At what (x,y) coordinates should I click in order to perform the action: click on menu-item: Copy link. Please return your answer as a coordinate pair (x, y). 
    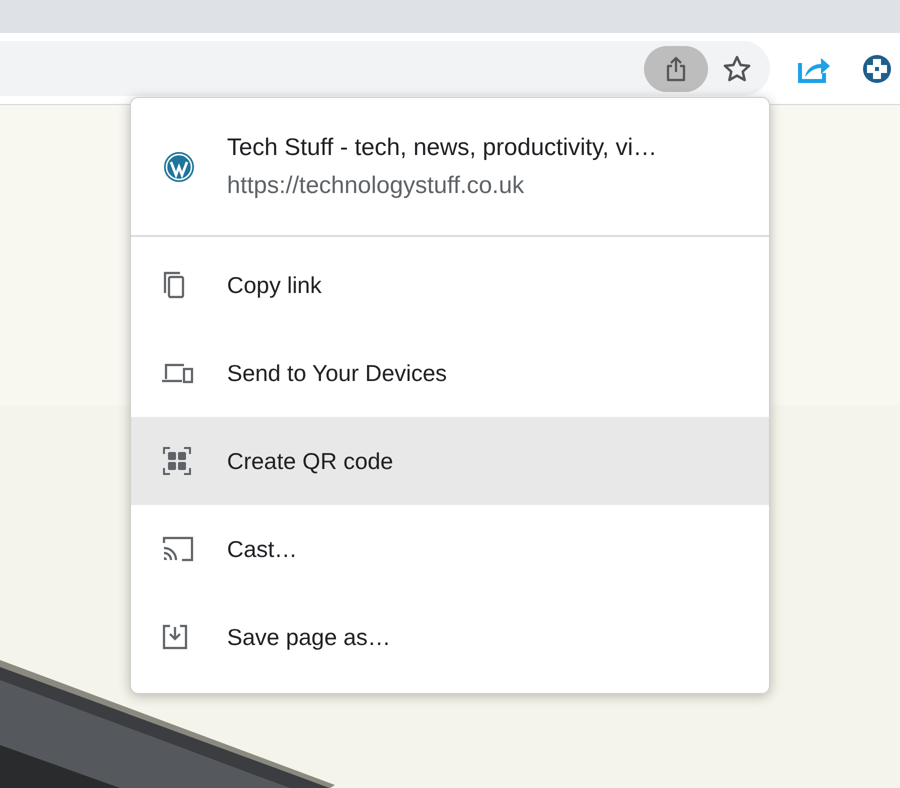
    Looking at the image, I should click on (450, 285).